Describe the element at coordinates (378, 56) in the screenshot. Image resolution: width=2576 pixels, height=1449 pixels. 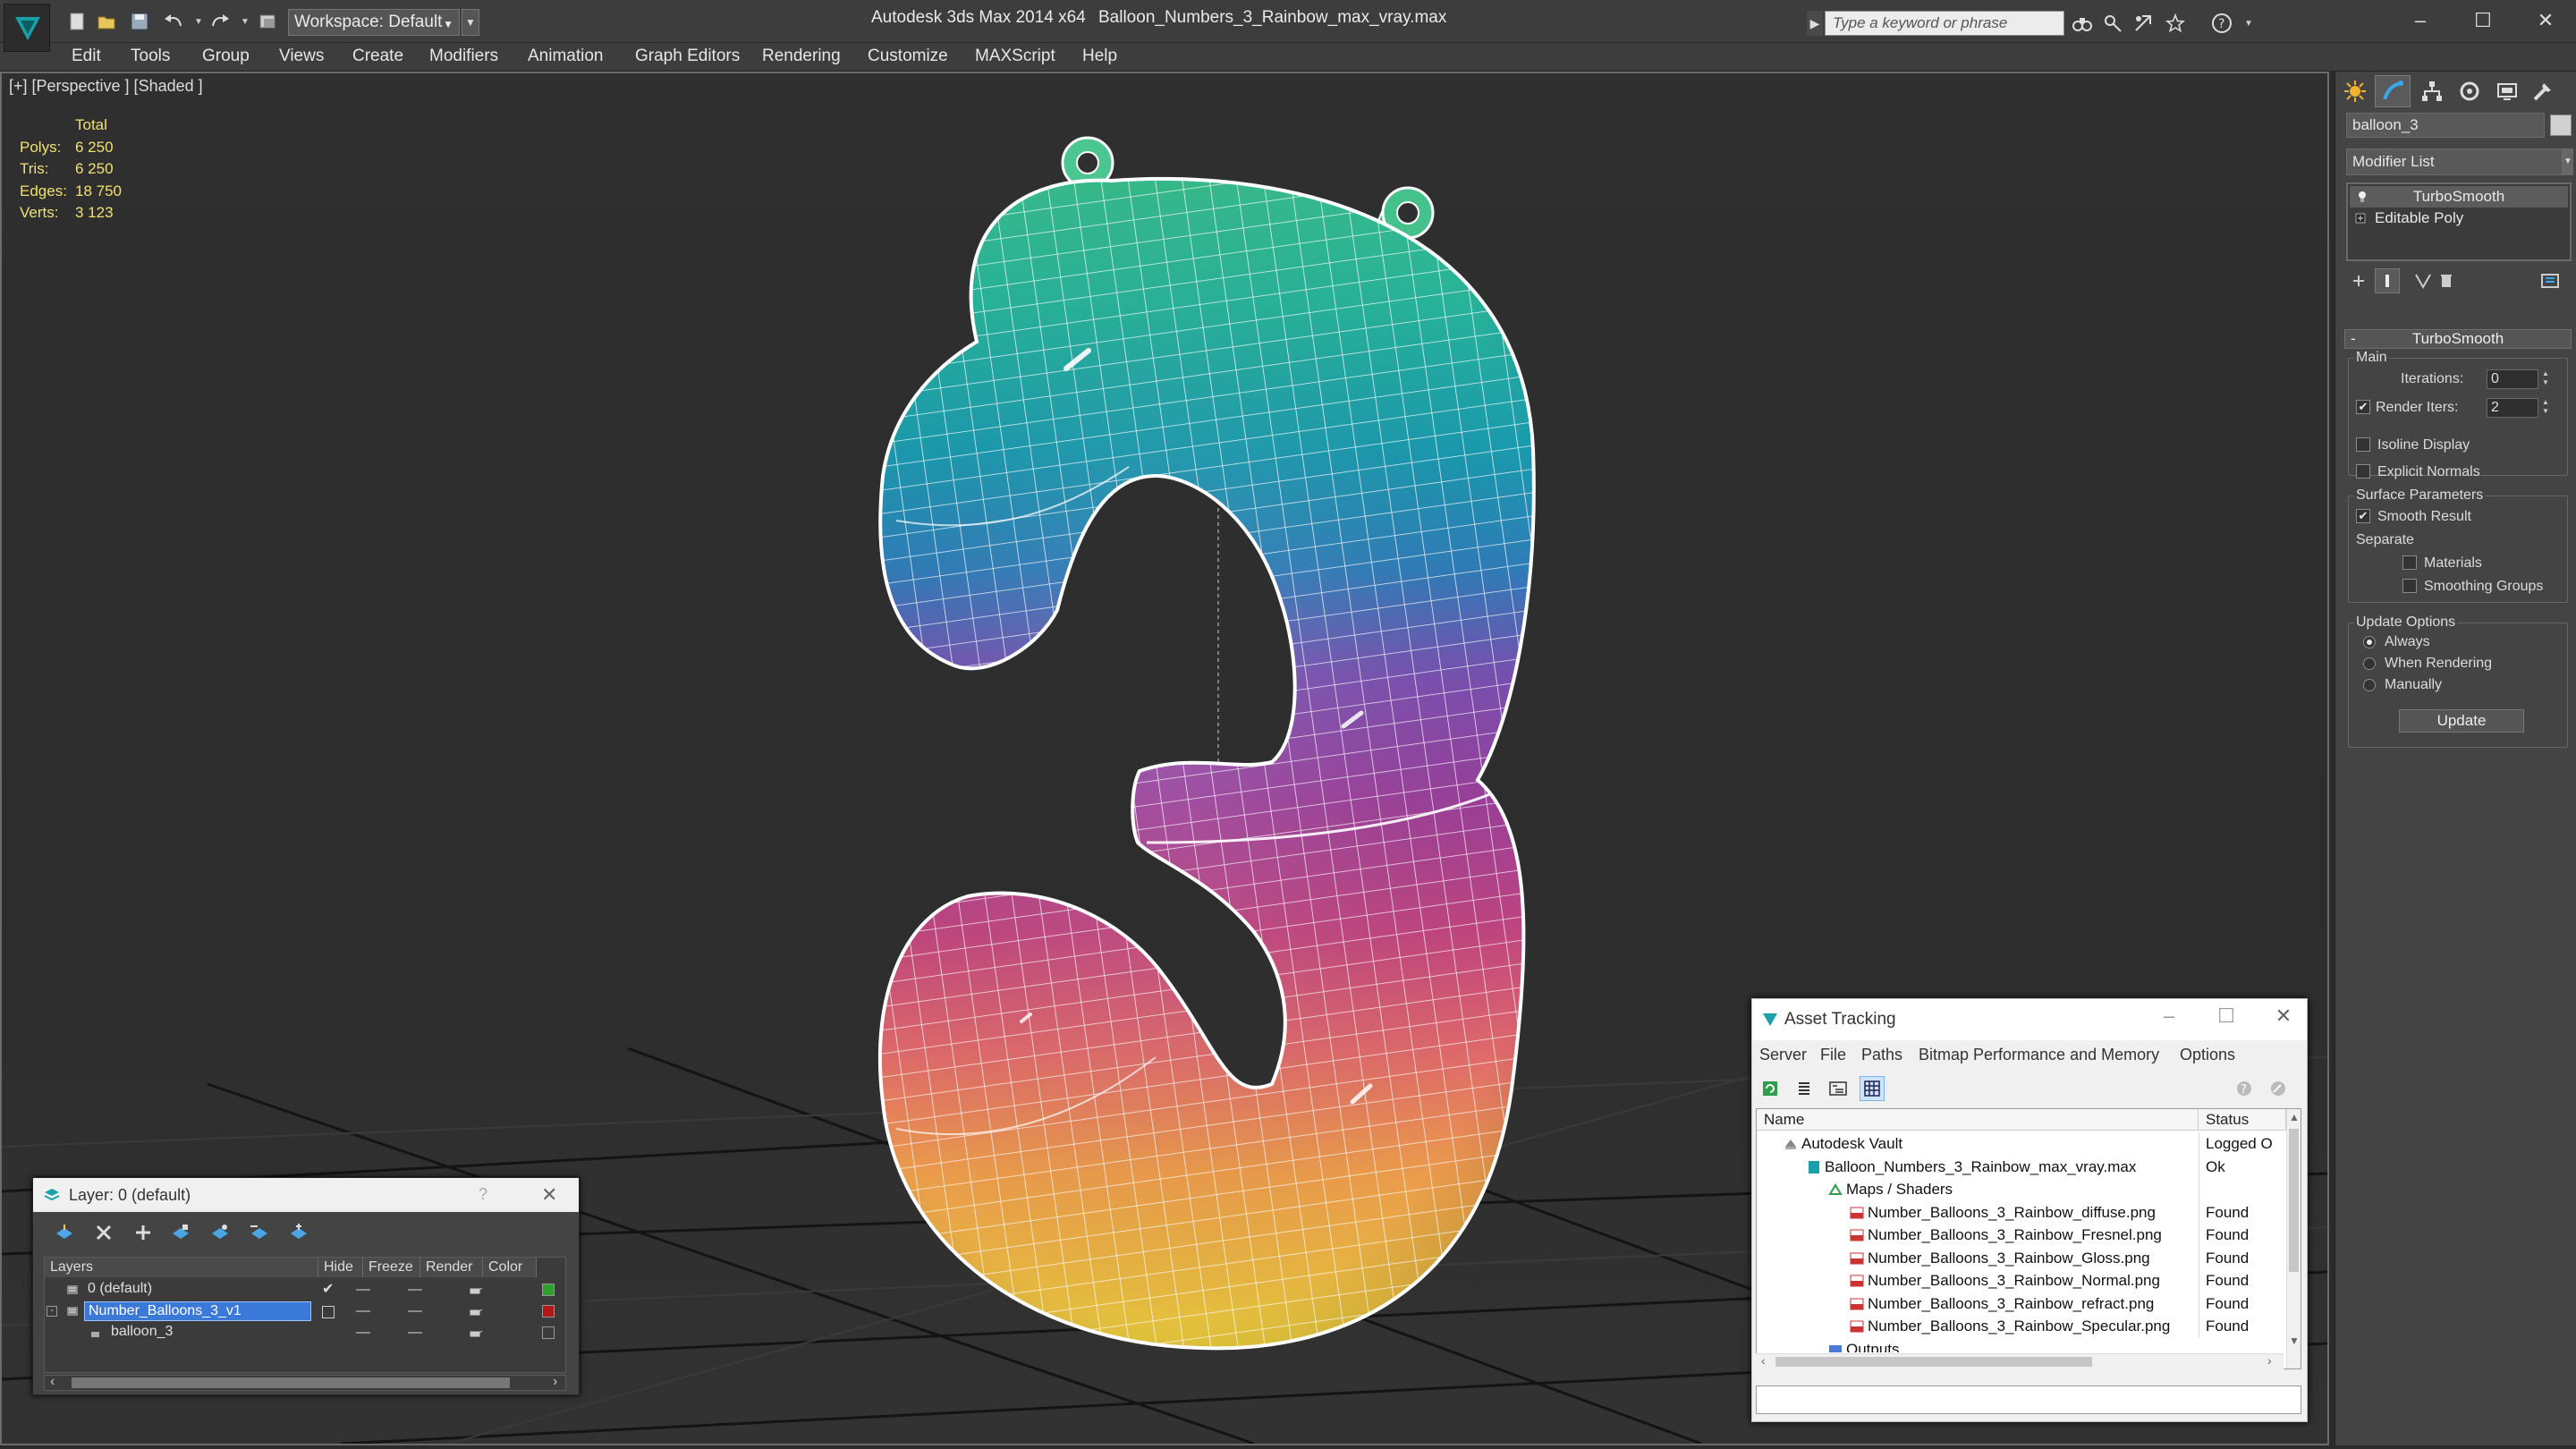
I see `menu-create: Create` at that location.